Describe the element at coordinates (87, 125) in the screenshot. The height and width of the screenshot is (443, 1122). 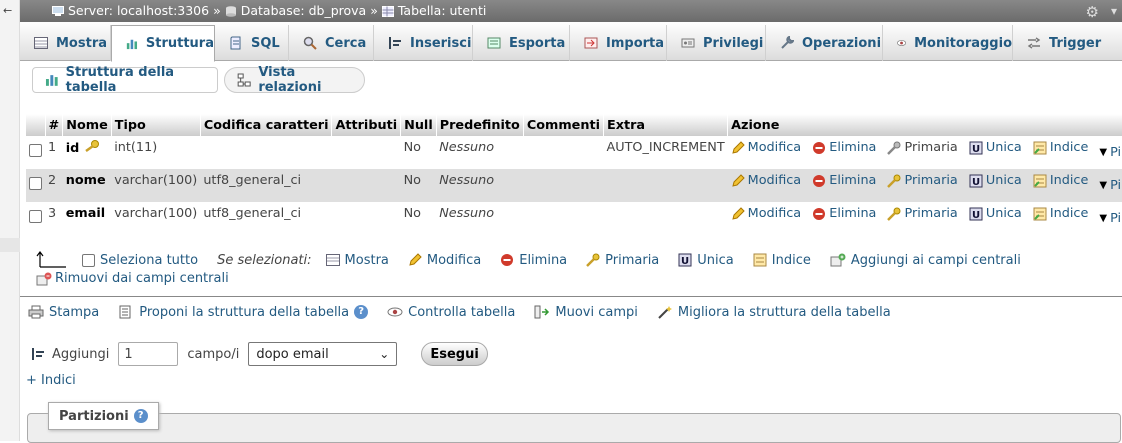
I see `column-header: Nome` at that location.